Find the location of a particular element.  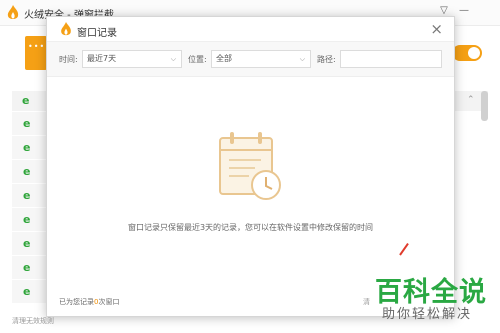

collapse-icon: ⌃ is located at coordinates (471, 100).